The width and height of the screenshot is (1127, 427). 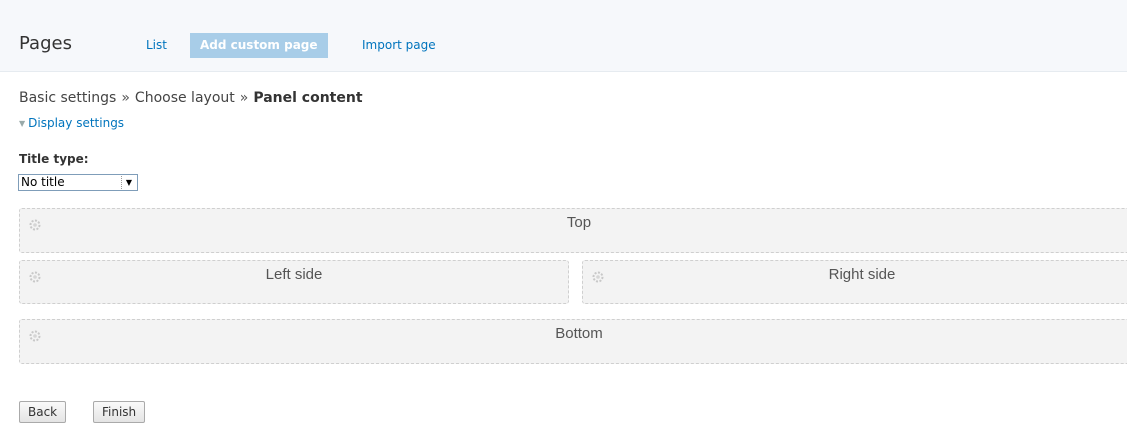 What do you see at coordinates (22, 123) in the screenshot?
I see `collapse-triangle-icon: ▼` at bounding box center [22, 123].